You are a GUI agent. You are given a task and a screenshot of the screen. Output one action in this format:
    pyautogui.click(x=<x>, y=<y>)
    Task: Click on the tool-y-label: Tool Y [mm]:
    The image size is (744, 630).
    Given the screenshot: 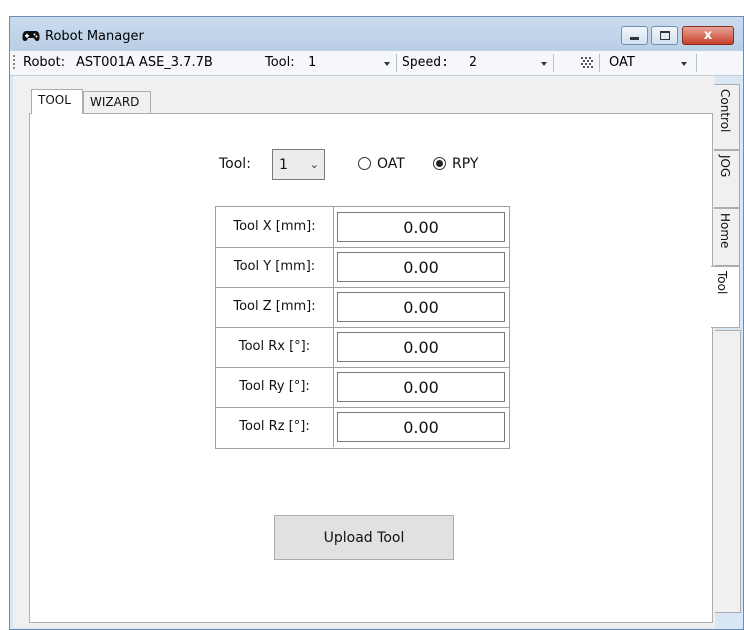 What is the action you would take?
    pyautogui.click(x=274, y=266)
    